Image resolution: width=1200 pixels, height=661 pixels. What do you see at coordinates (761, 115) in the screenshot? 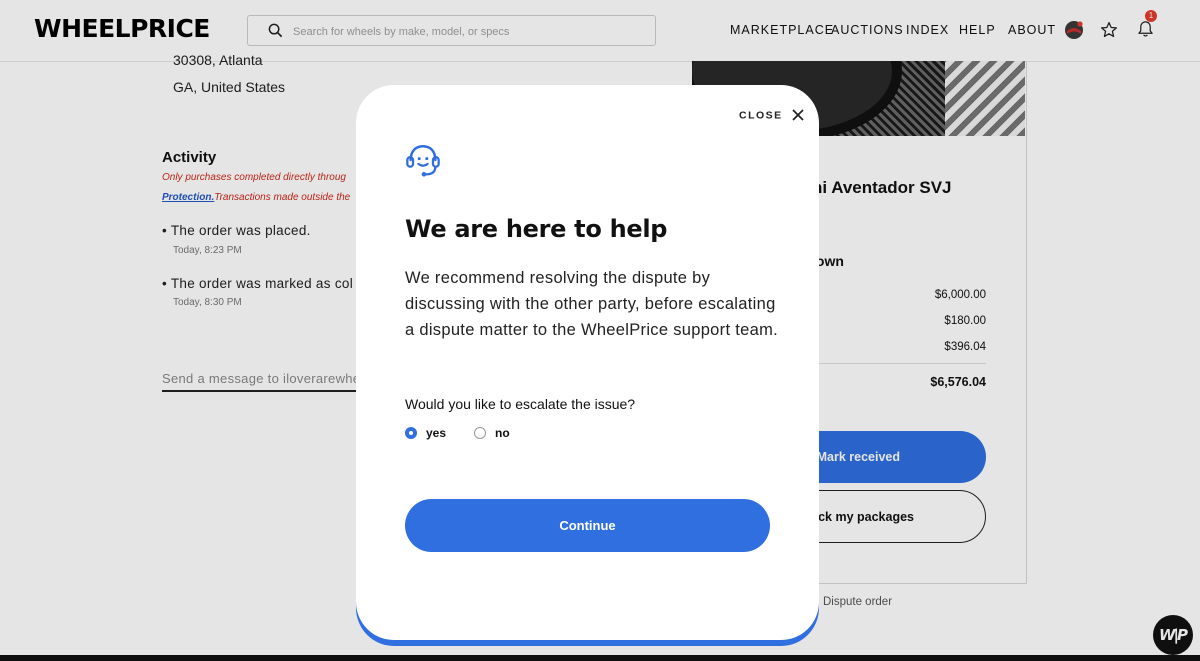
I see `close-label: CLOSE` at bounding box center [761, 115].